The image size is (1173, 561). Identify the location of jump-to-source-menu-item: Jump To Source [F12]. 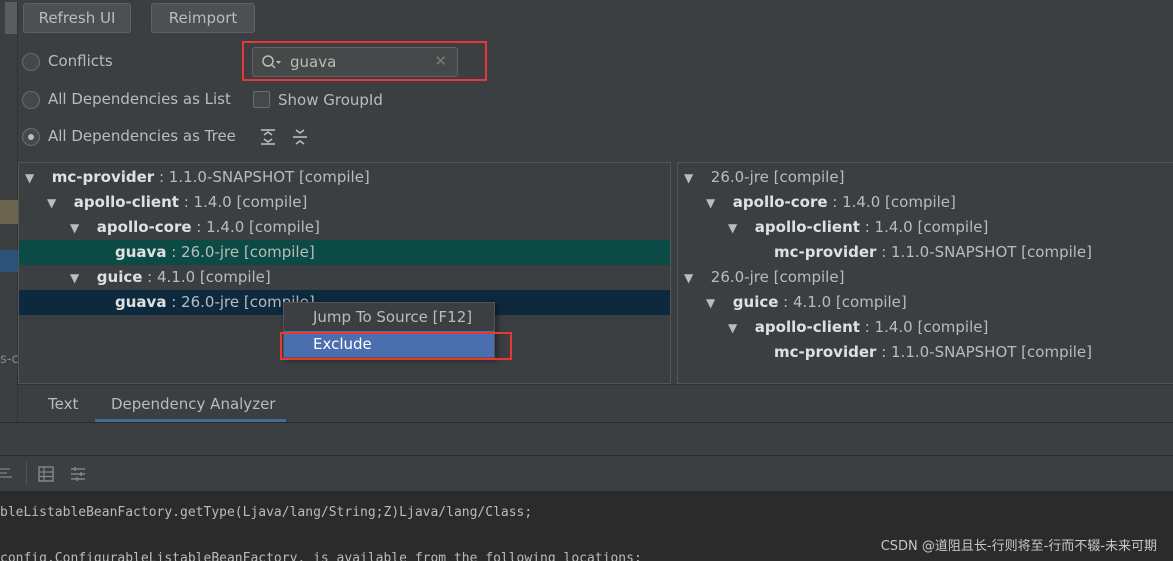
(389, 317).